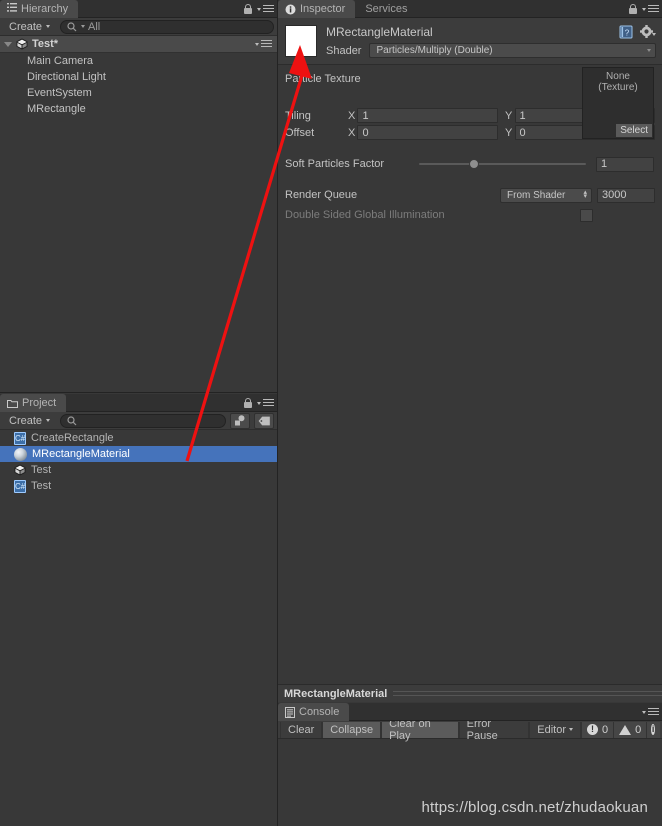 Image resolution: width=662 pixels, height=826 pixels. What do you see at coordinates (474, 164) in the screenshot?
I see `slider-handle` at bounding box center [474, 164].